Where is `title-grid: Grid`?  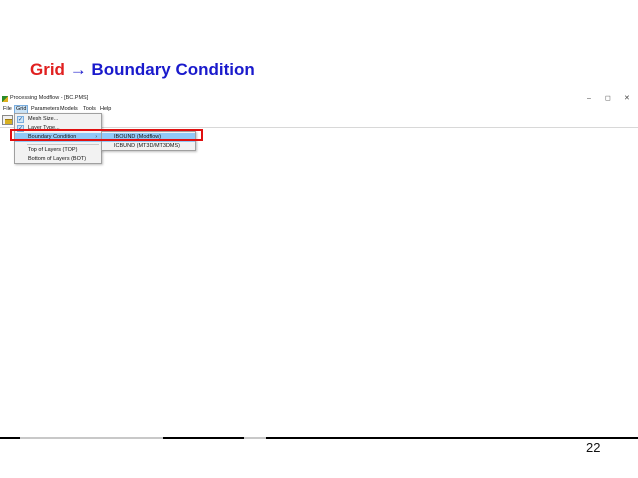
title-grid: Grid is located at coordinates (47, 69).